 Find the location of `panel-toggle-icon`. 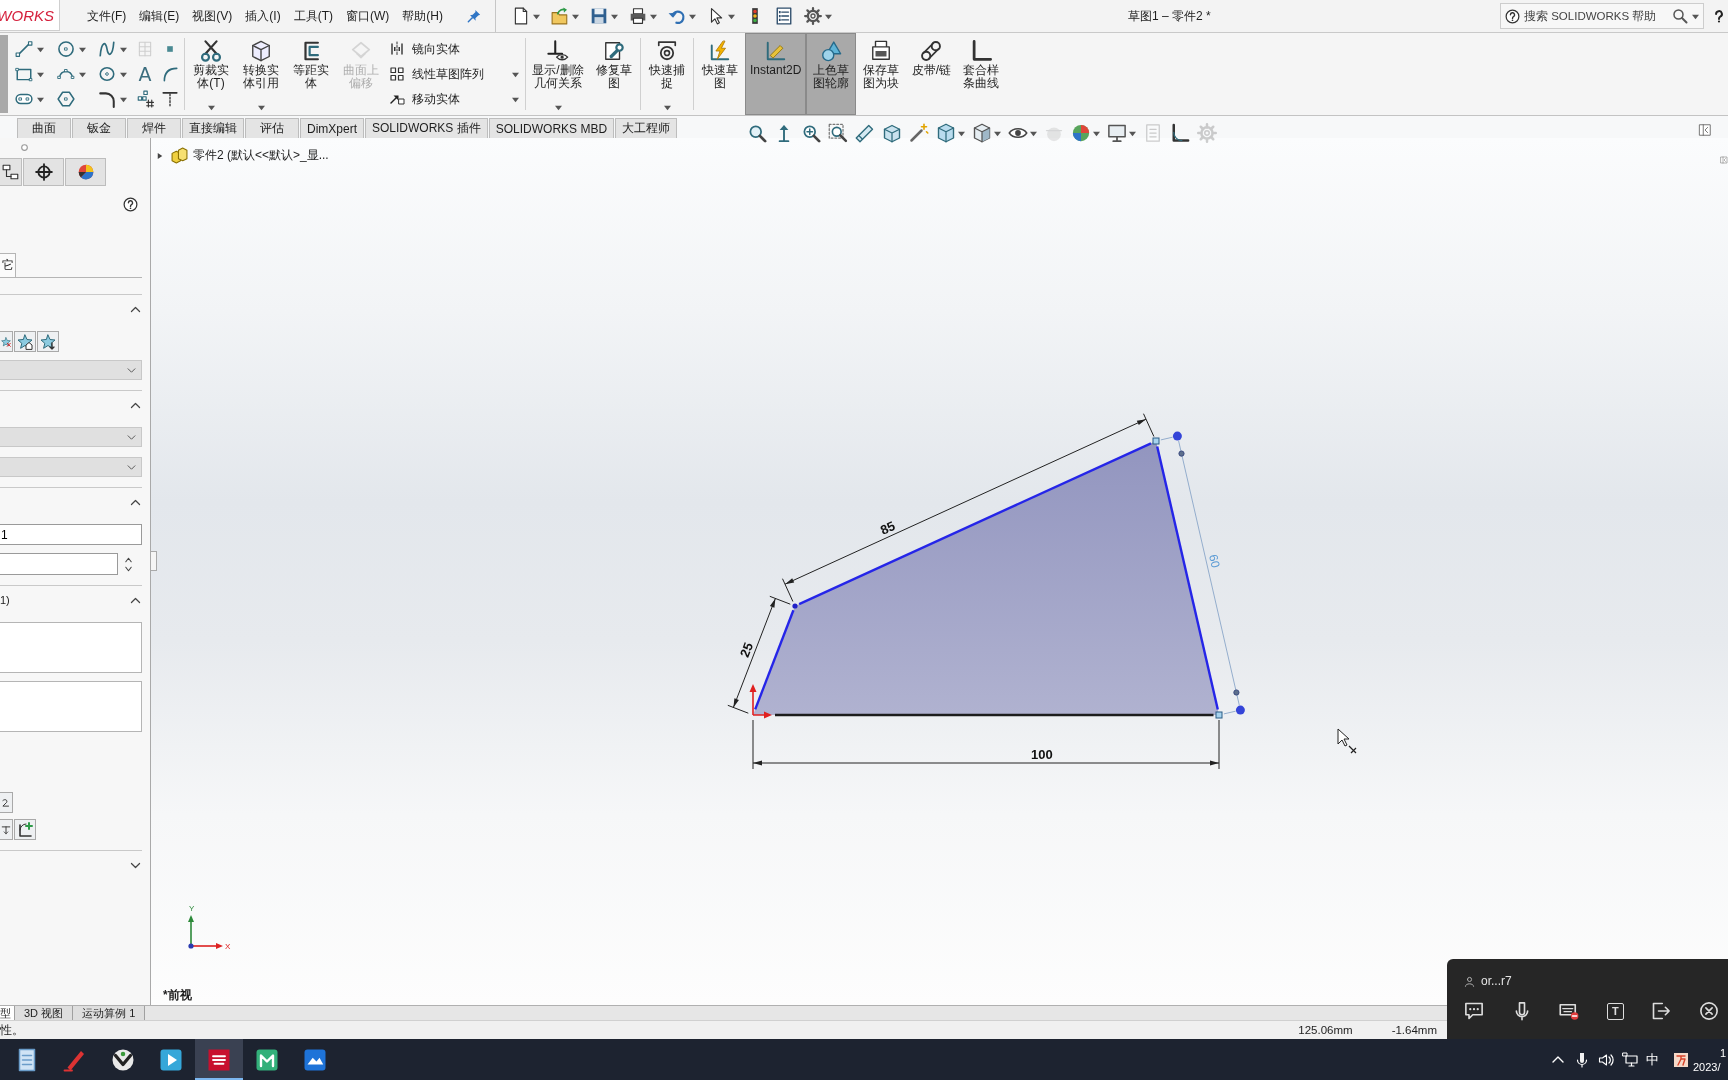

panel-toggle-icon is located at coordinates (1705, 130).